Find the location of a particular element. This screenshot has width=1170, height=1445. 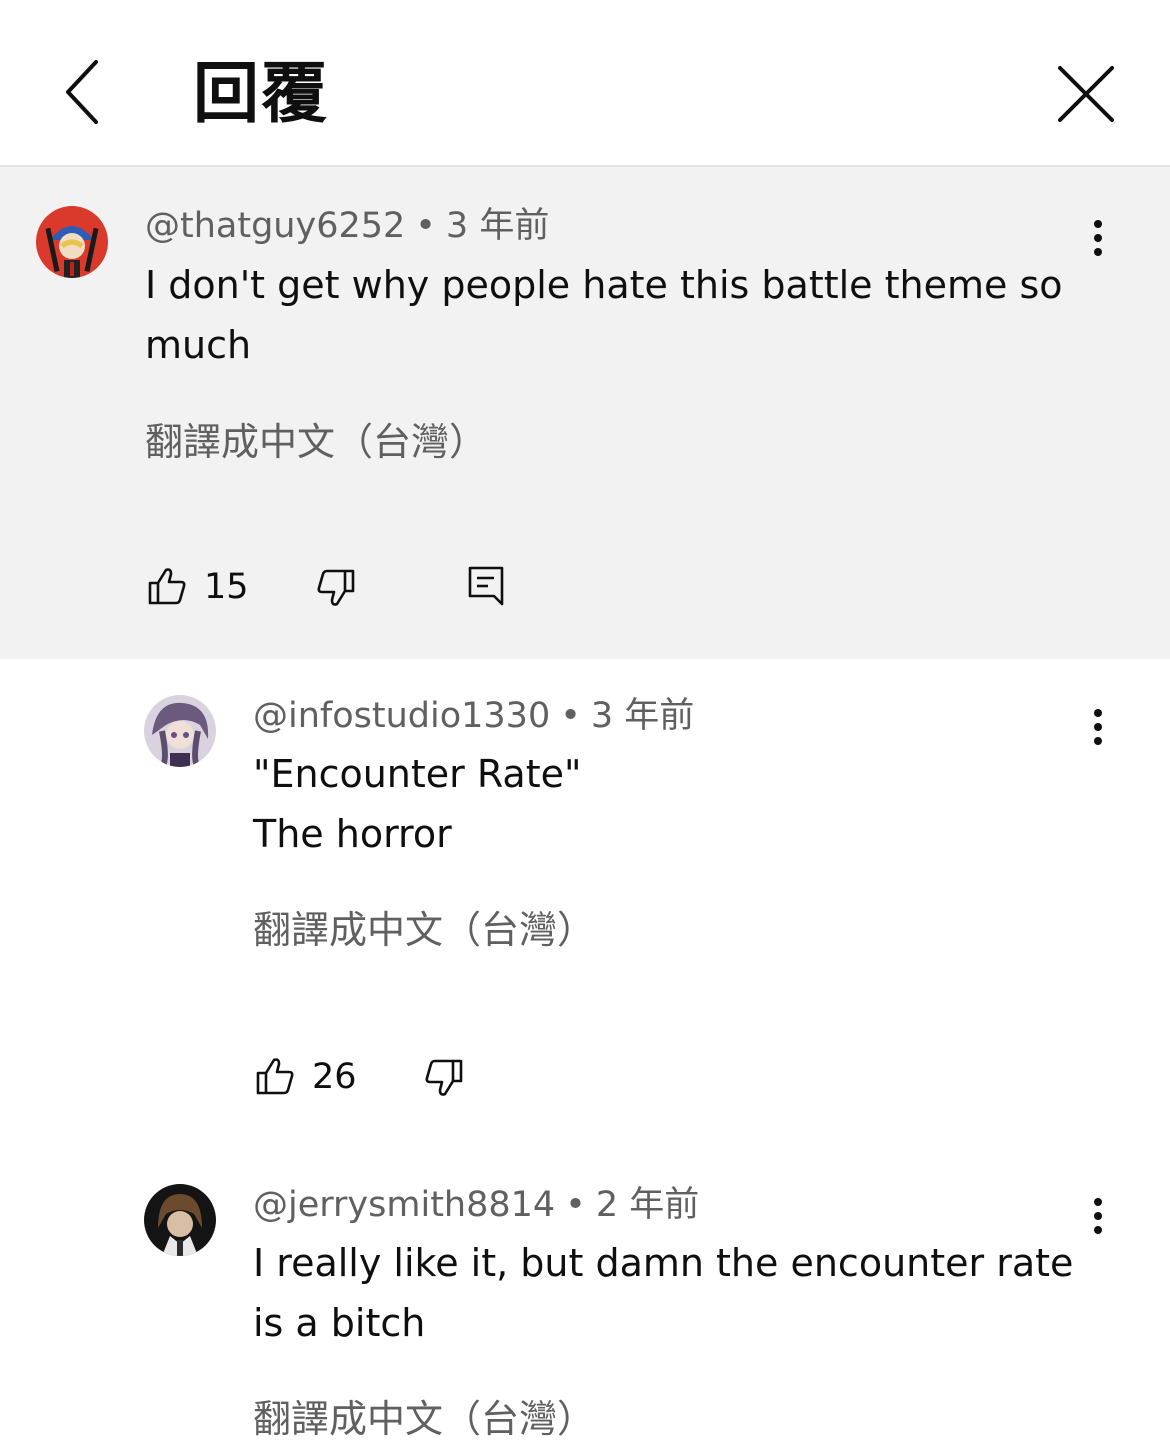

close-button is located at coordinates (1086, 94).